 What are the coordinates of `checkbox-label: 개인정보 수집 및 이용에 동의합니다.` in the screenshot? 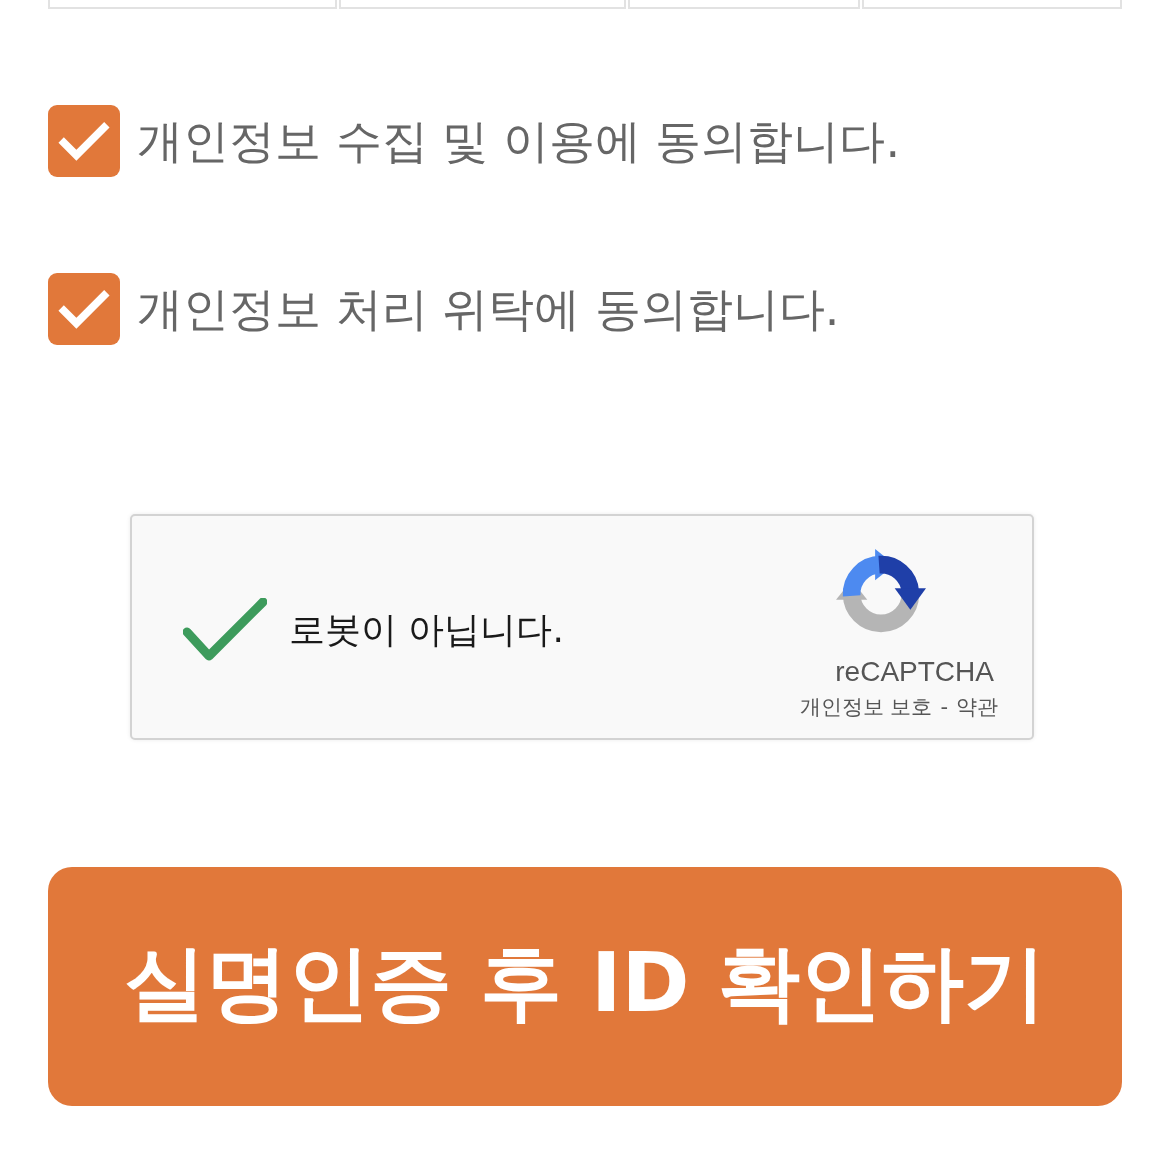 It's located at (519, 141).